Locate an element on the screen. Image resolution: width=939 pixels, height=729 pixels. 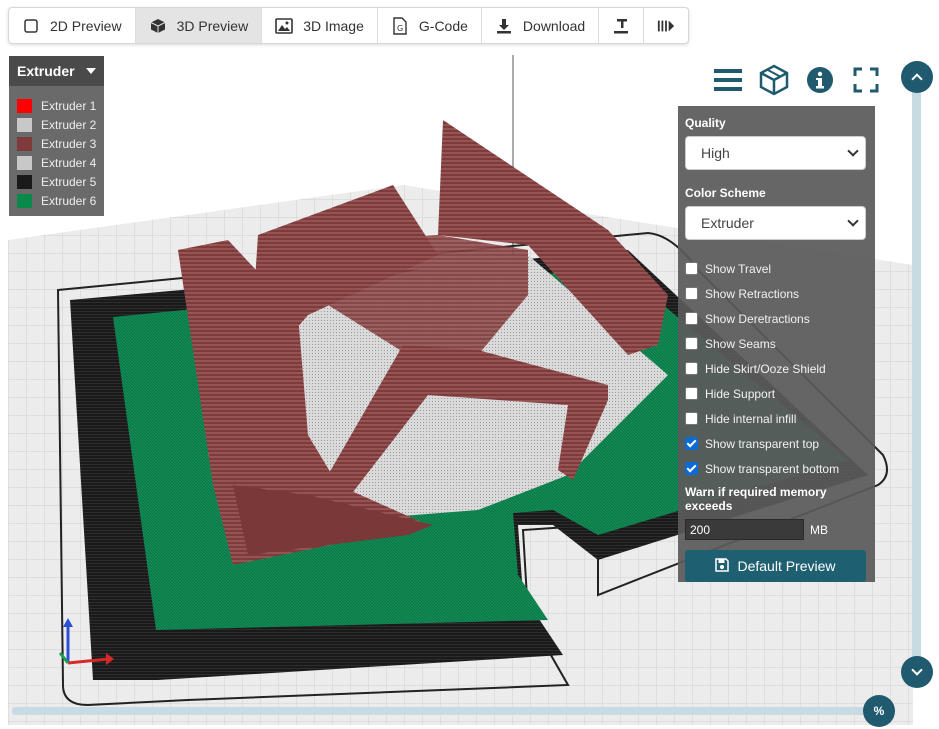
option-show-transparent-top: Show transparent top is located at coordinates (776, 443).